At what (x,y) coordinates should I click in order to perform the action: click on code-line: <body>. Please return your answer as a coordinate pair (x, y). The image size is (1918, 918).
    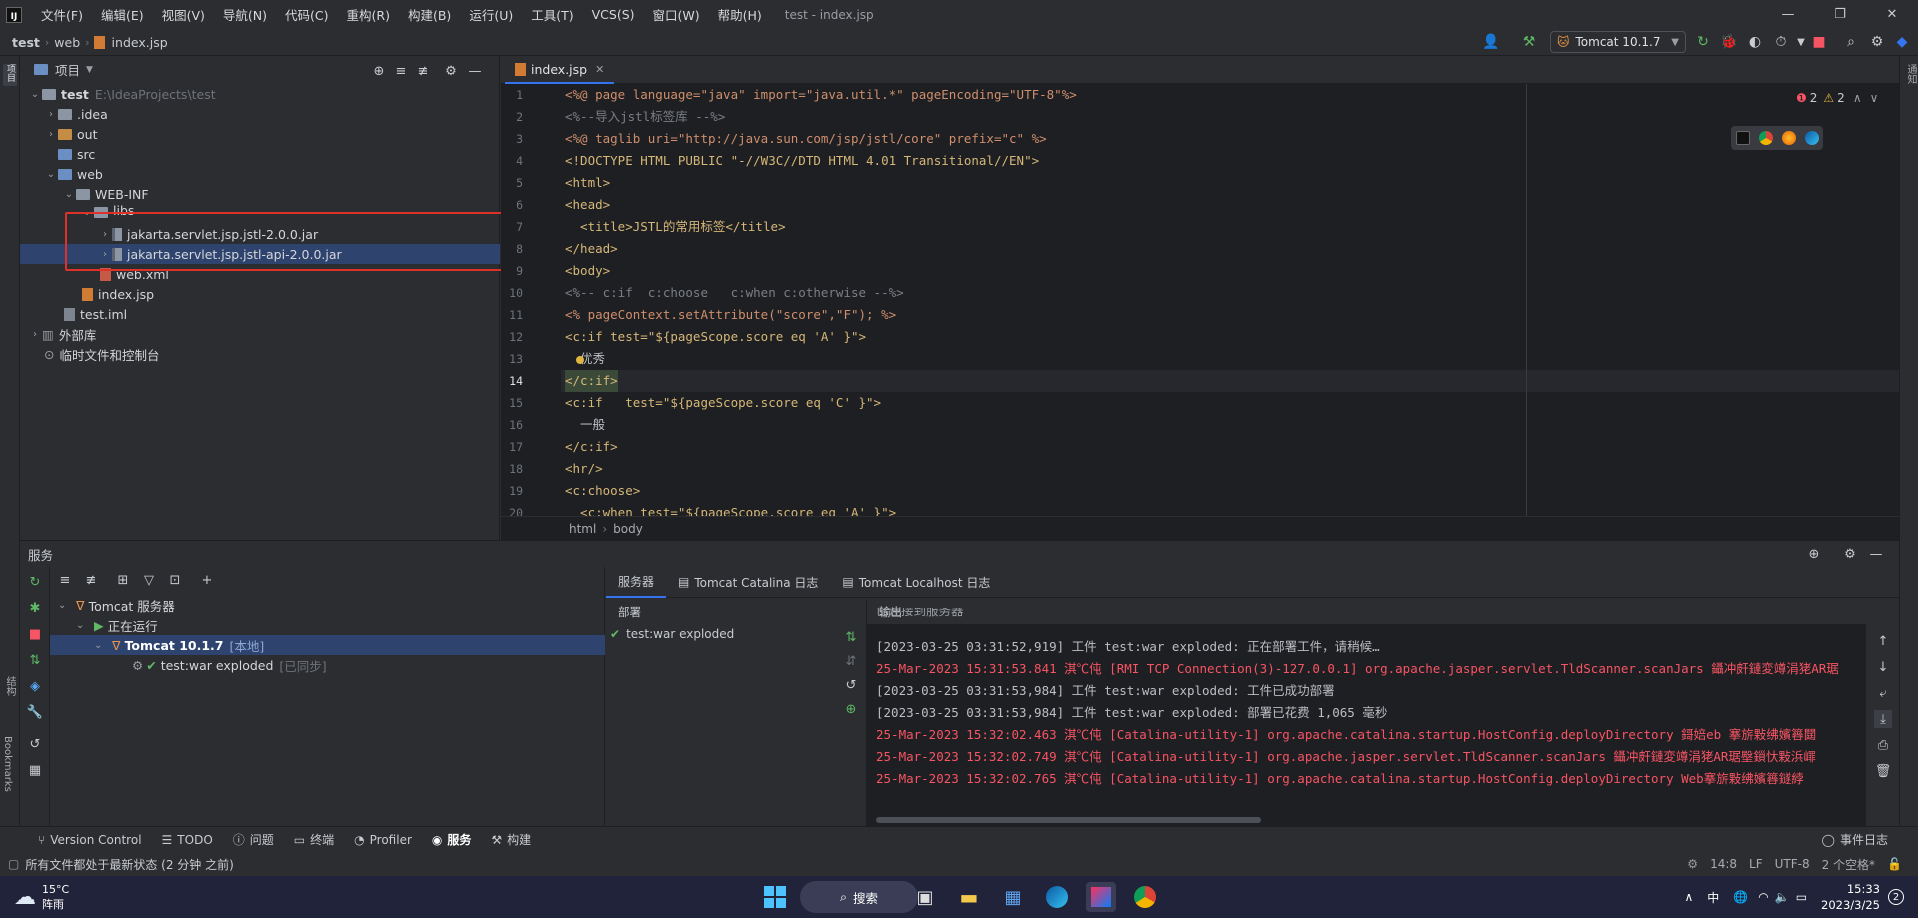
    Looking at the image, I should click on (587, 271).